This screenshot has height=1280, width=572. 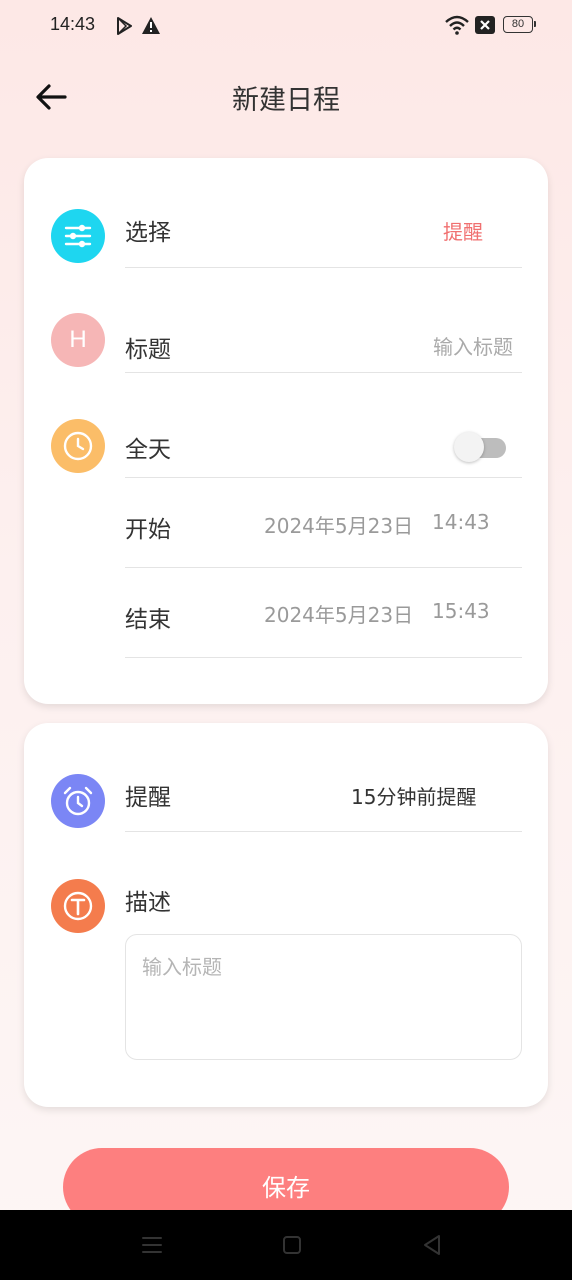 What do you see at coordinates (323, 997) in the screenshot?
I see `description-input` at bounding box center [323, 997].